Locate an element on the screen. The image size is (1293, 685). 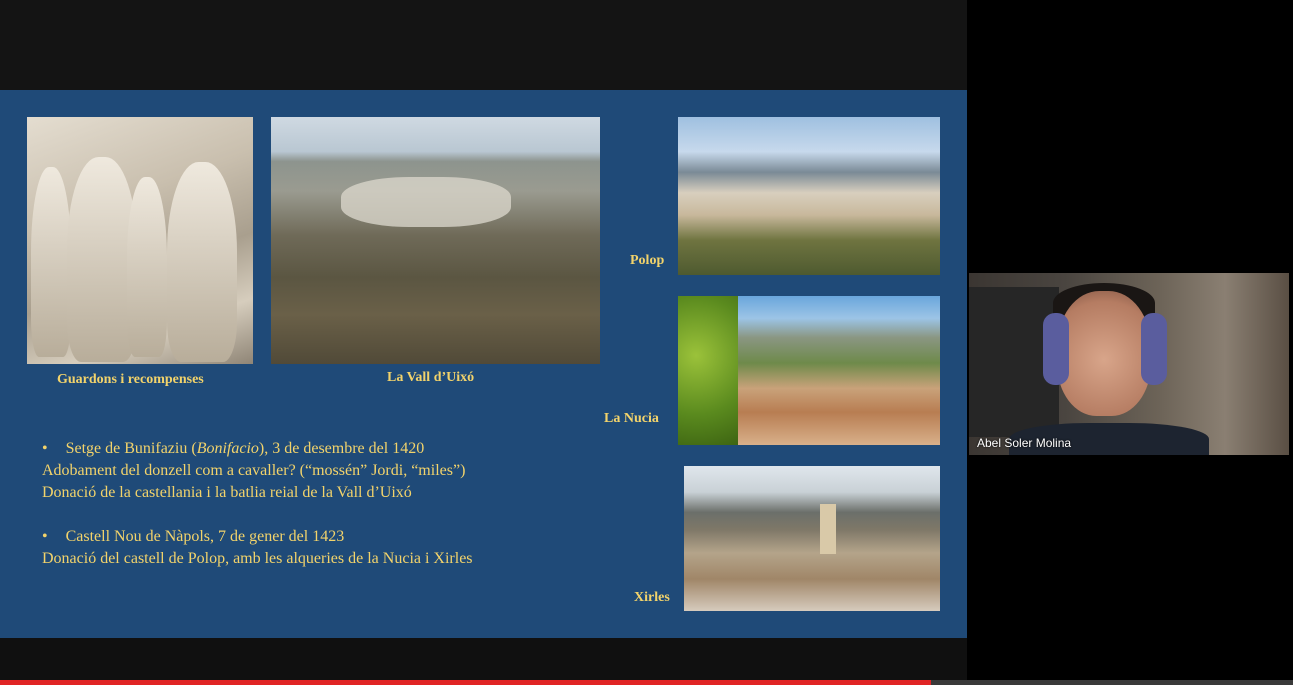
polop-photo is located at coordinates (809, 196).